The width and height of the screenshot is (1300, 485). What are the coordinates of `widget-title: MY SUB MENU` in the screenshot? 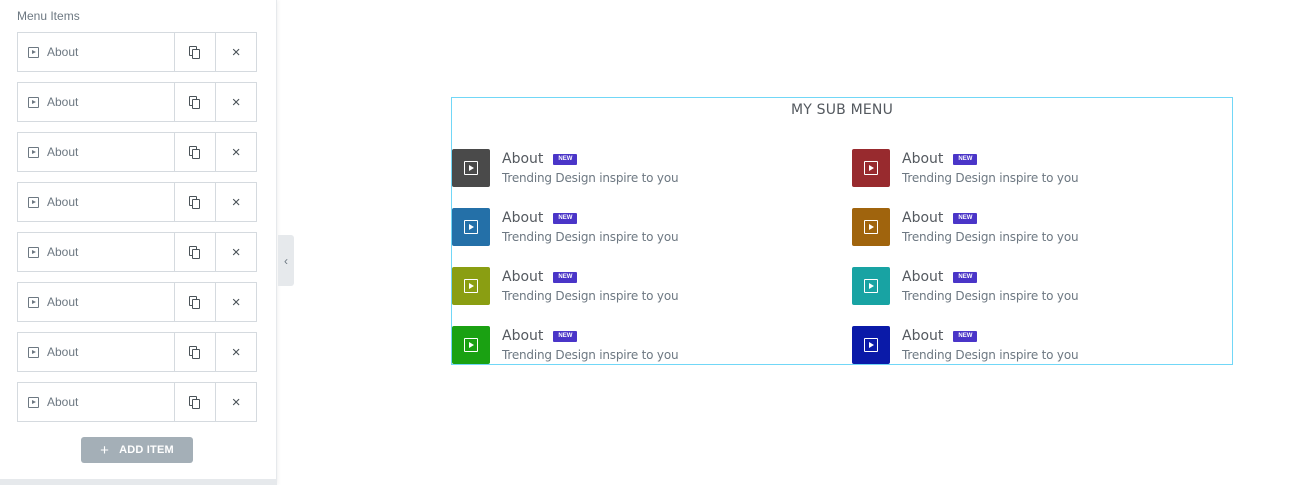 It's located at (842, 110).